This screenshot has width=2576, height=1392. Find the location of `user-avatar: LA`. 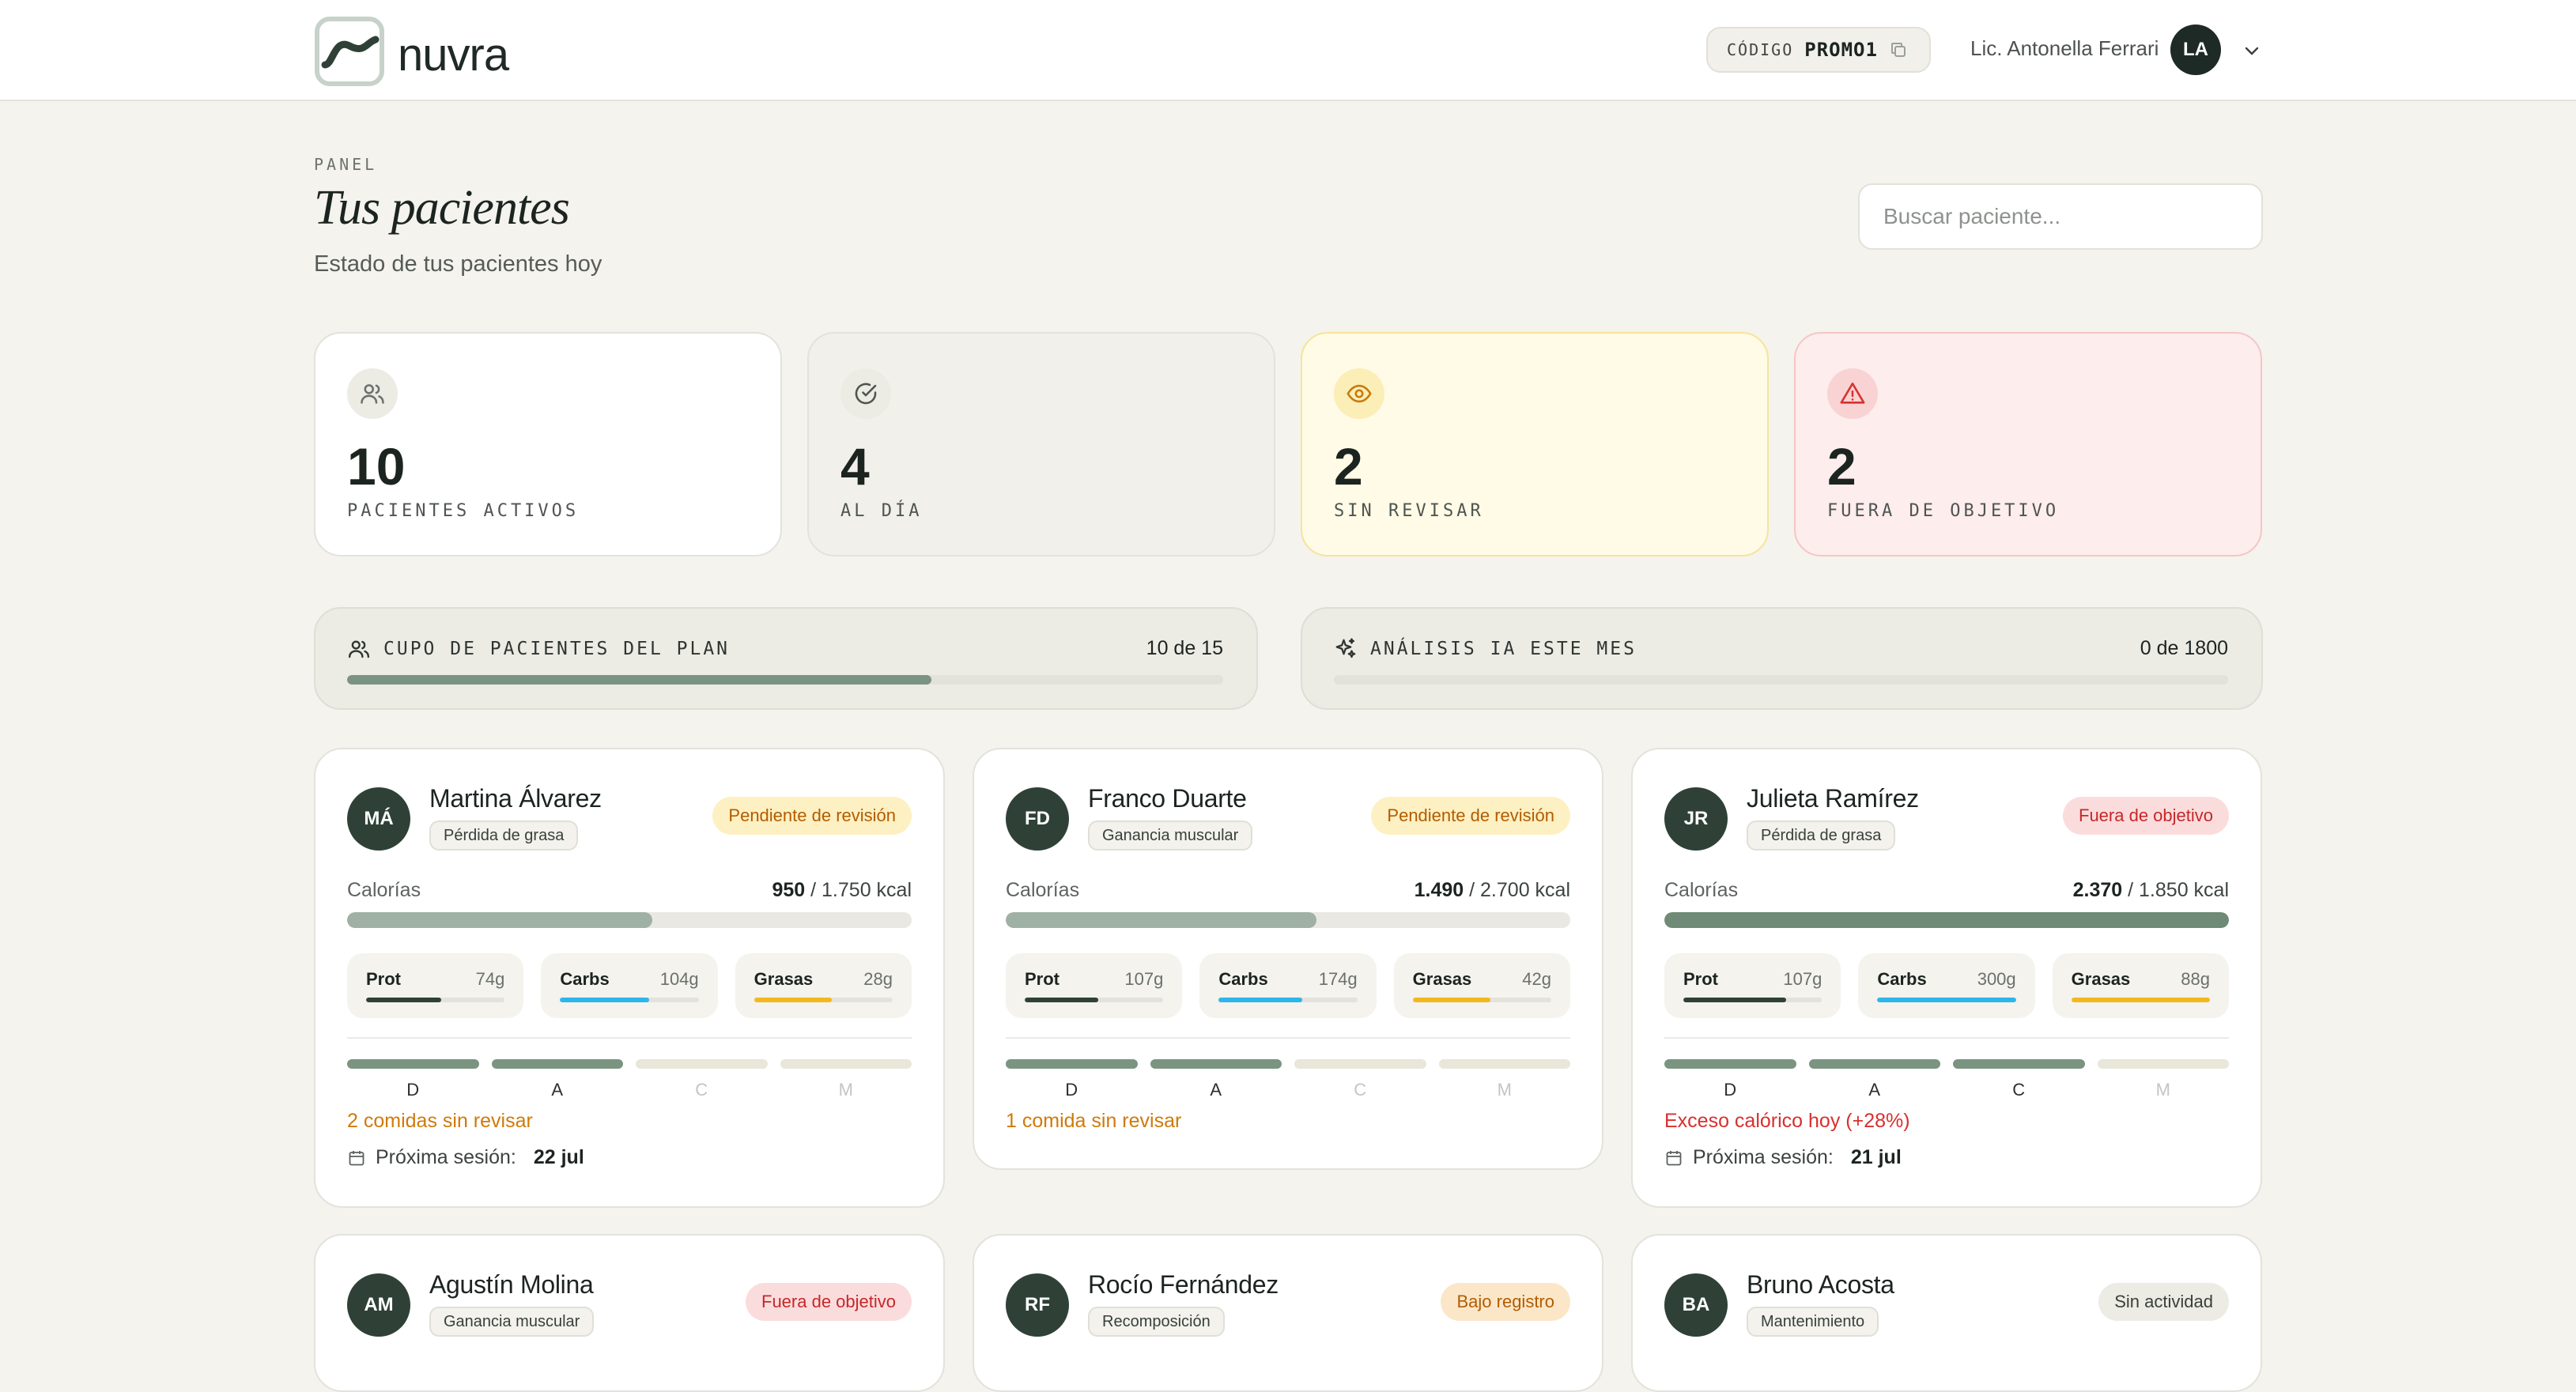

user-avatar: LA is located at coordinates (2195, 50).